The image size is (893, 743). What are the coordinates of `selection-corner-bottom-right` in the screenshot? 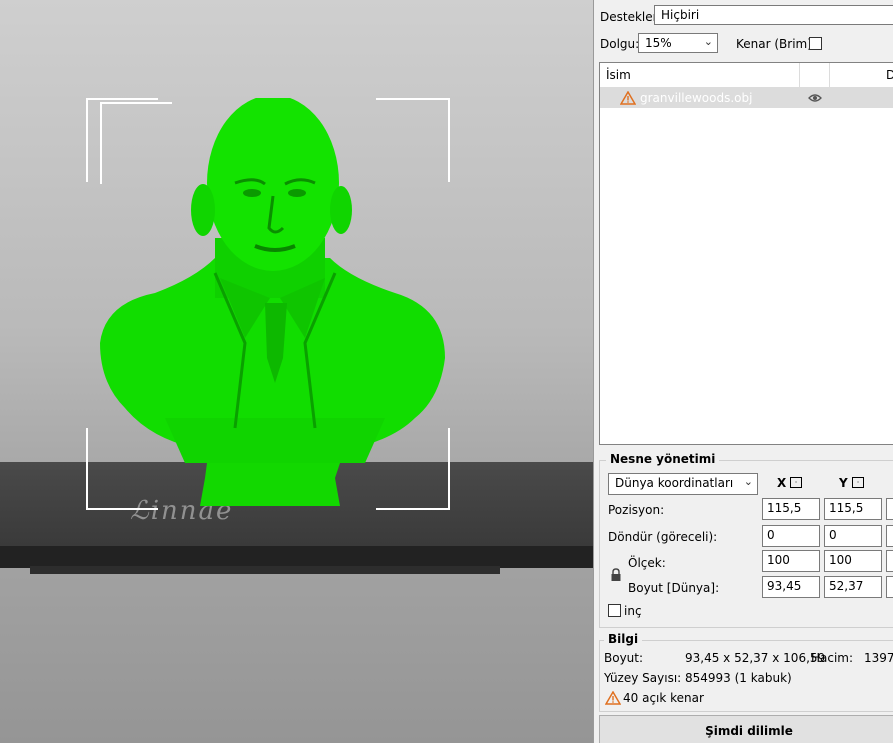 It's located at (413, 469).